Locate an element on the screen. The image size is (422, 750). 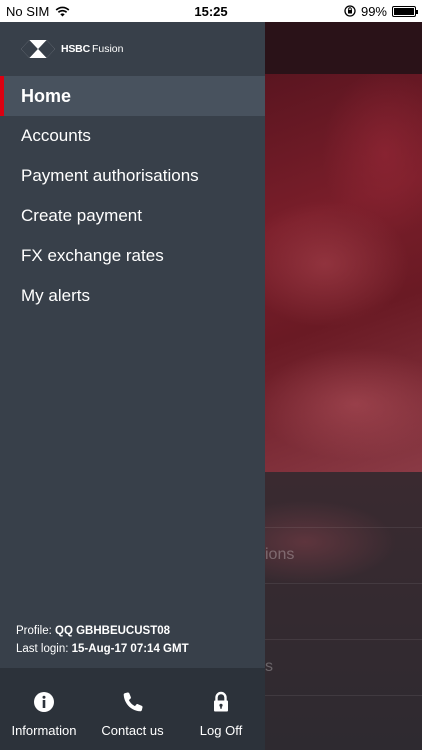
profile-line: Profile: QQ GBHBEUCUST08 is located at coordinates (102, 631).